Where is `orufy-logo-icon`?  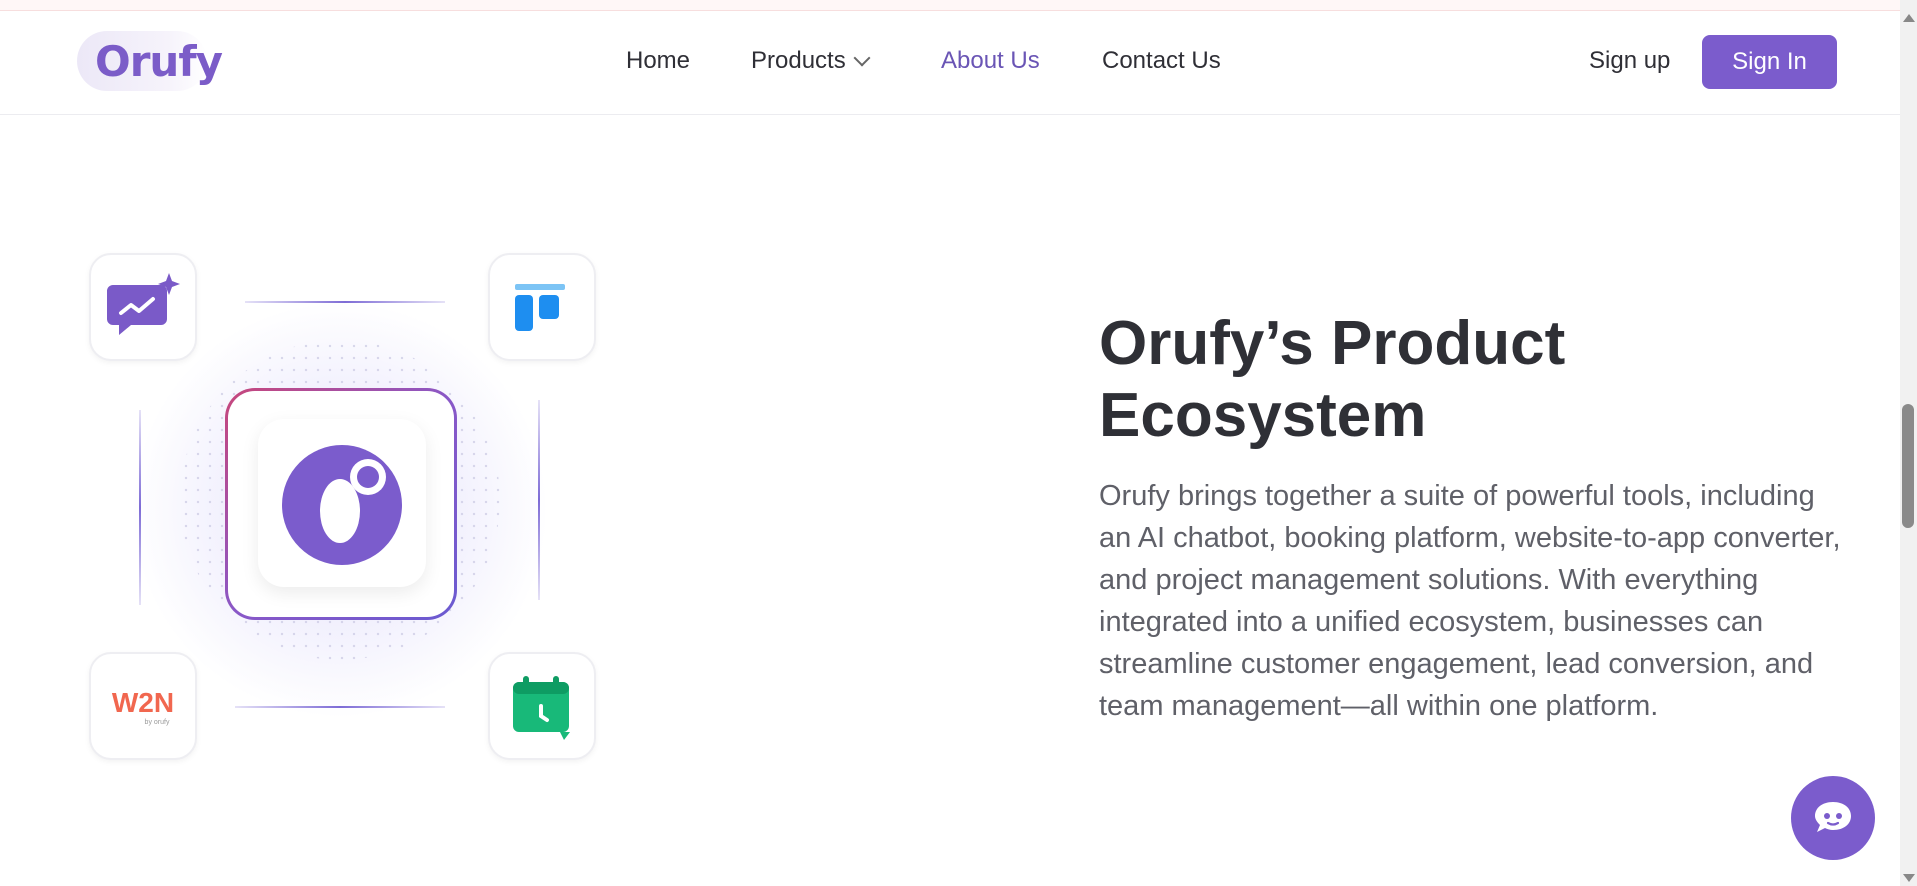
orufy-logo-icon is located at coordinates (342, 505).